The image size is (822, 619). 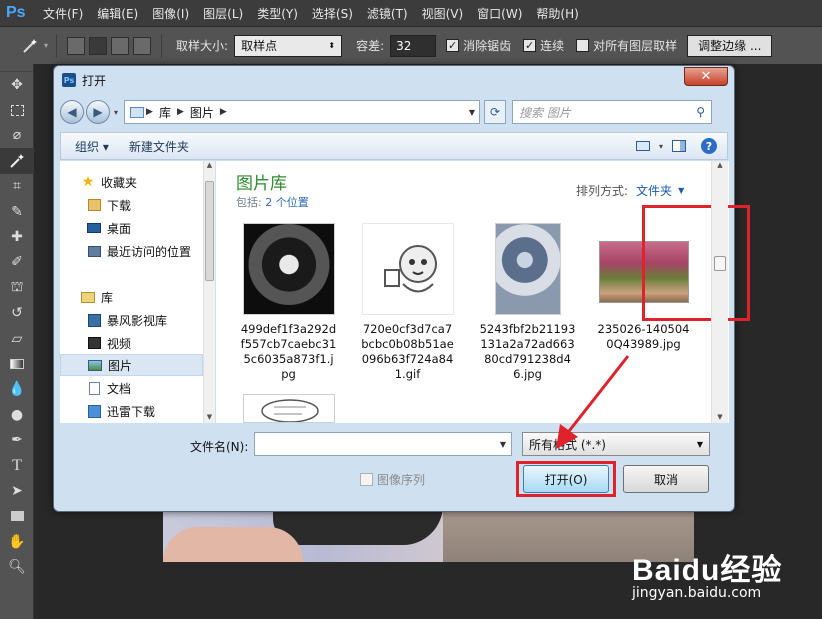 I want to click on pictures-icon, so click(x=95, y=365).